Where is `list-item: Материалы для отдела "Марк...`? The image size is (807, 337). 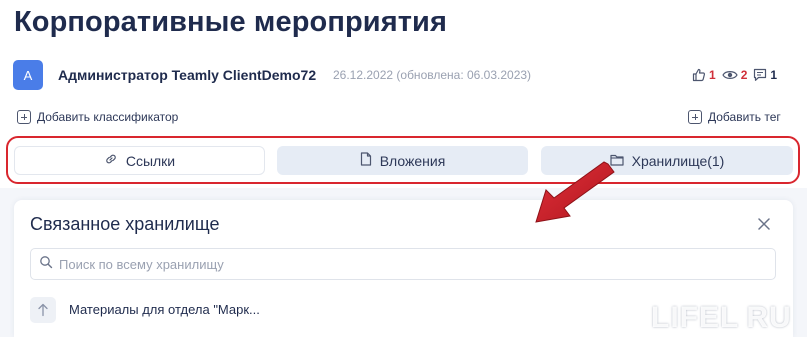 list-item: Материалы для отдела "Марк... is located at coordinates (164, 309).